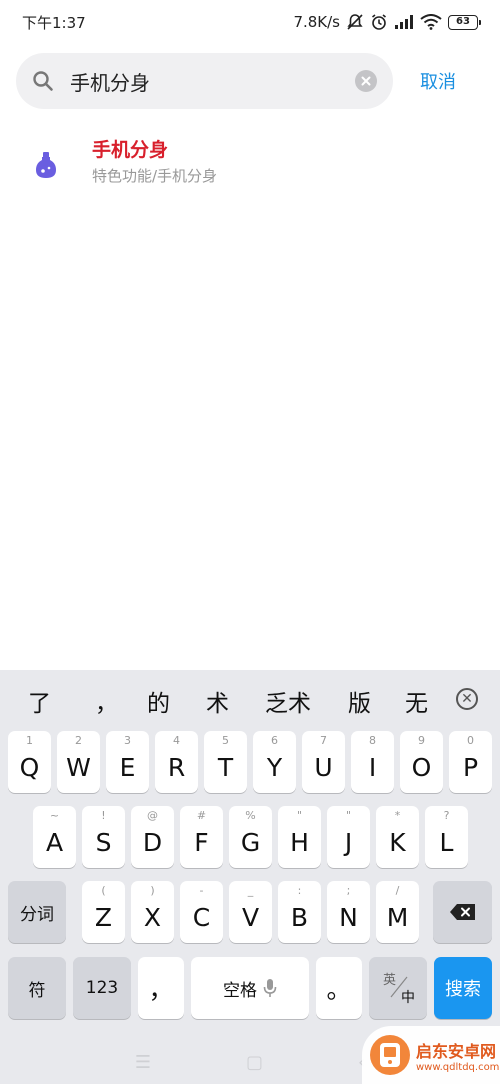 This screenshot has height=1084, width=500. Describe the element at coordinates (421, 767) in the screenshot. I see `key-label: O` at that location.